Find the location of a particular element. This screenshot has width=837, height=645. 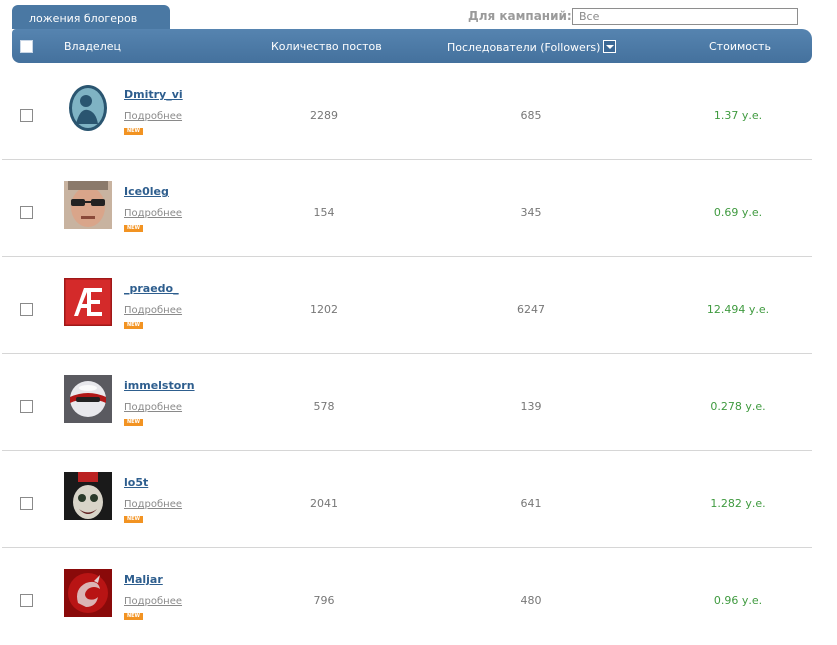

followers-count: 139 is located at coordinates (531, 406).